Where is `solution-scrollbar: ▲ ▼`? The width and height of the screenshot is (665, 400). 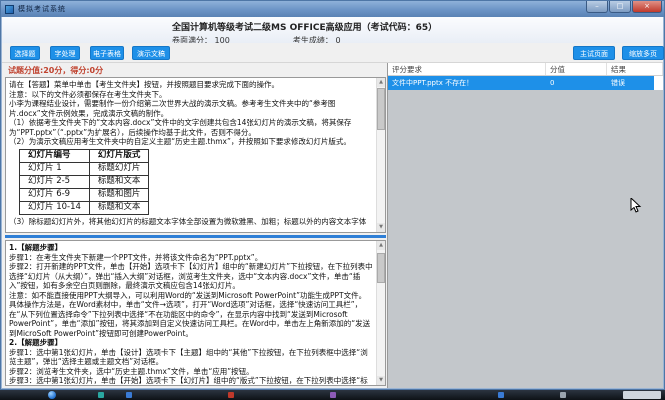
solution-scrollbar: ▲ ▼ is located at coordinates (380, 313).